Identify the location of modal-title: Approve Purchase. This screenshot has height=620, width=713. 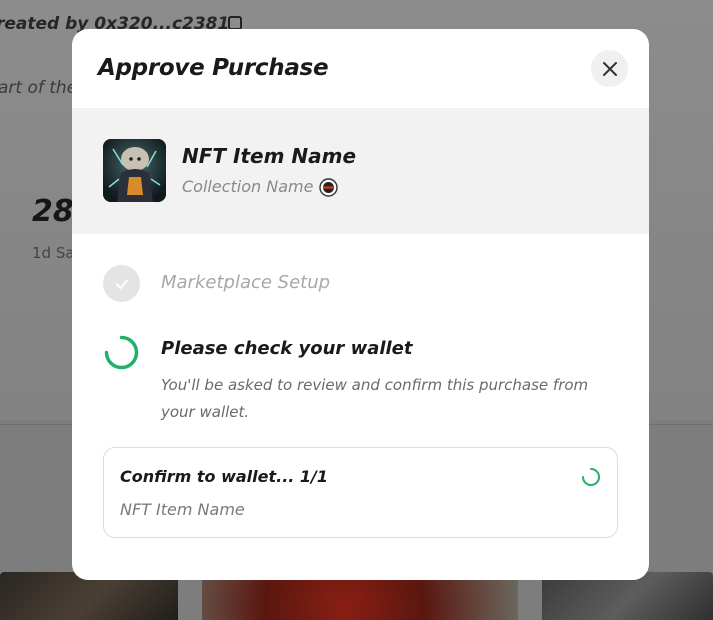
(213, 68).